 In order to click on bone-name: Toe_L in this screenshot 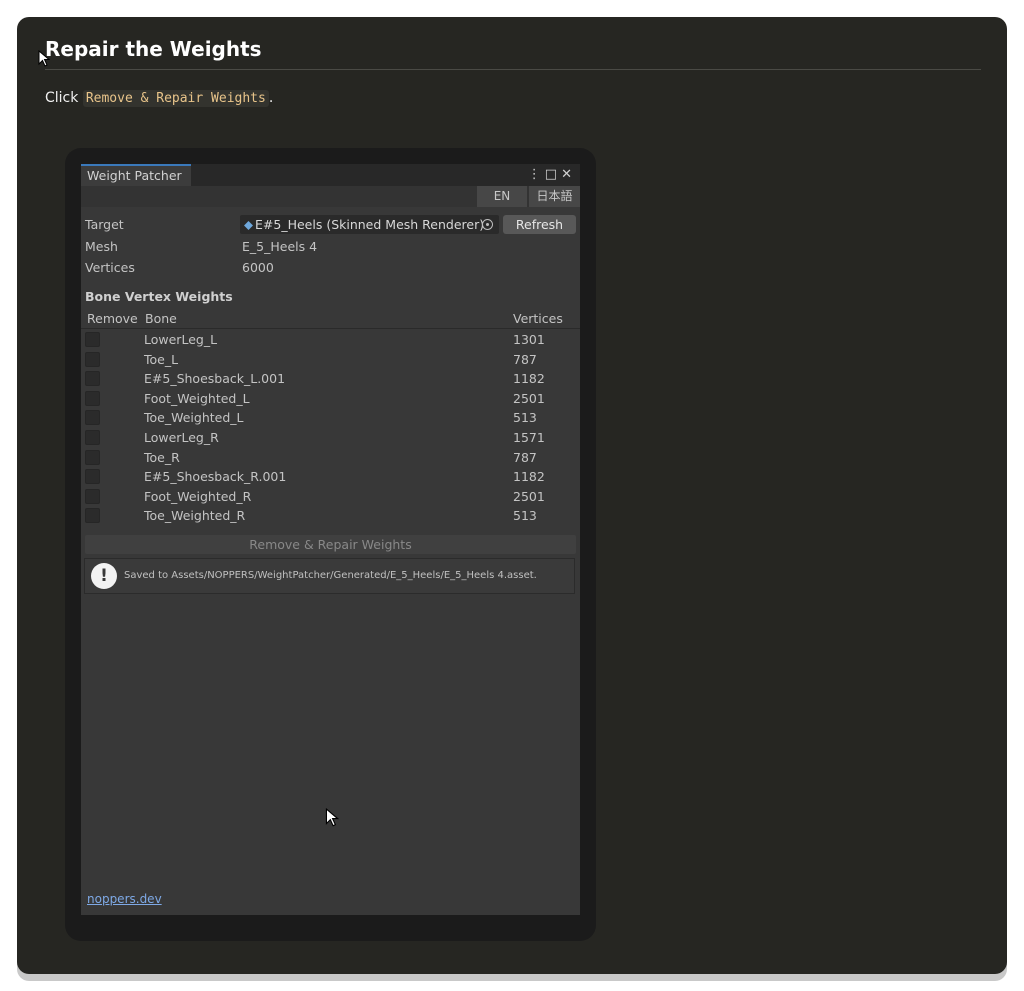, I will do `click(161, 359)`.